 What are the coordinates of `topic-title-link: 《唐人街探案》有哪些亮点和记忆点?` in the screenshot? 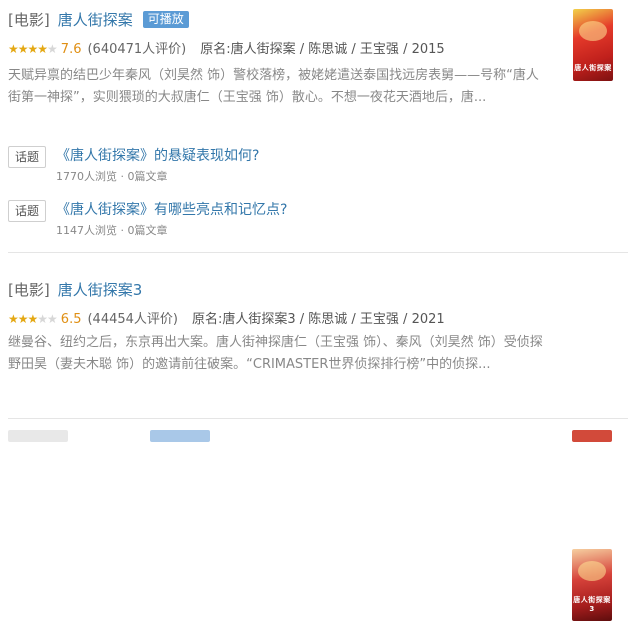 It's located at (171, 210).